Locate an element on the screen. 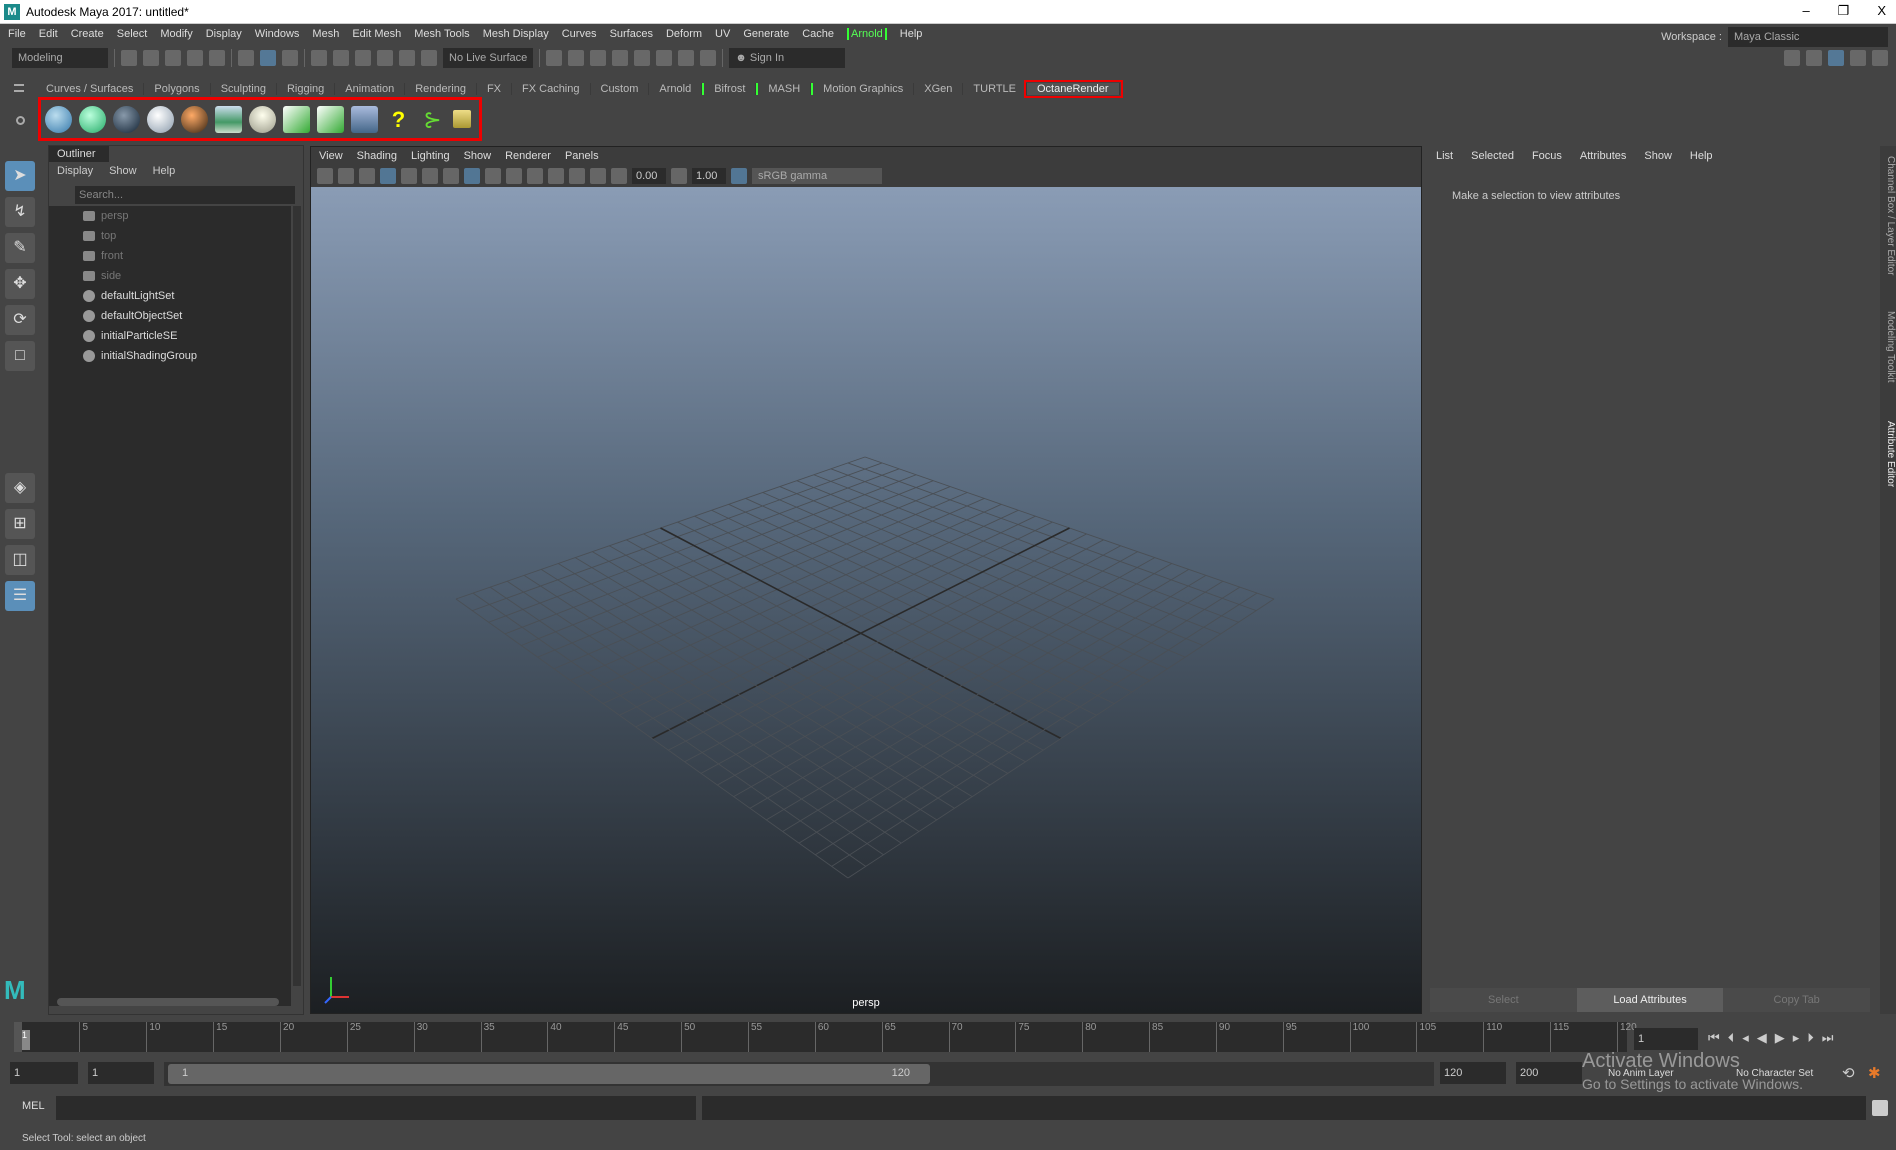 The image size is (1896, 1150). command-language-label: MEL is located at coordinates (33, 1106).